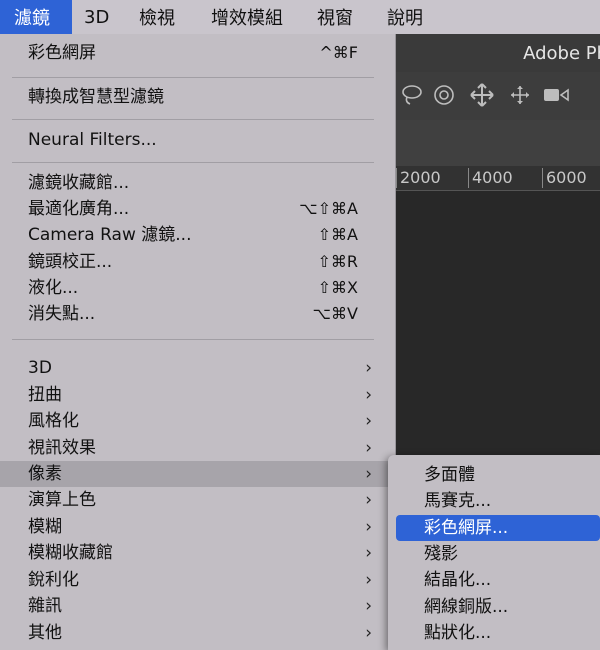  What do you see at coordinates (45, 395) in the screenshot?
I see `menu-item-label: 扭曲` at bounding box center [45, 395].